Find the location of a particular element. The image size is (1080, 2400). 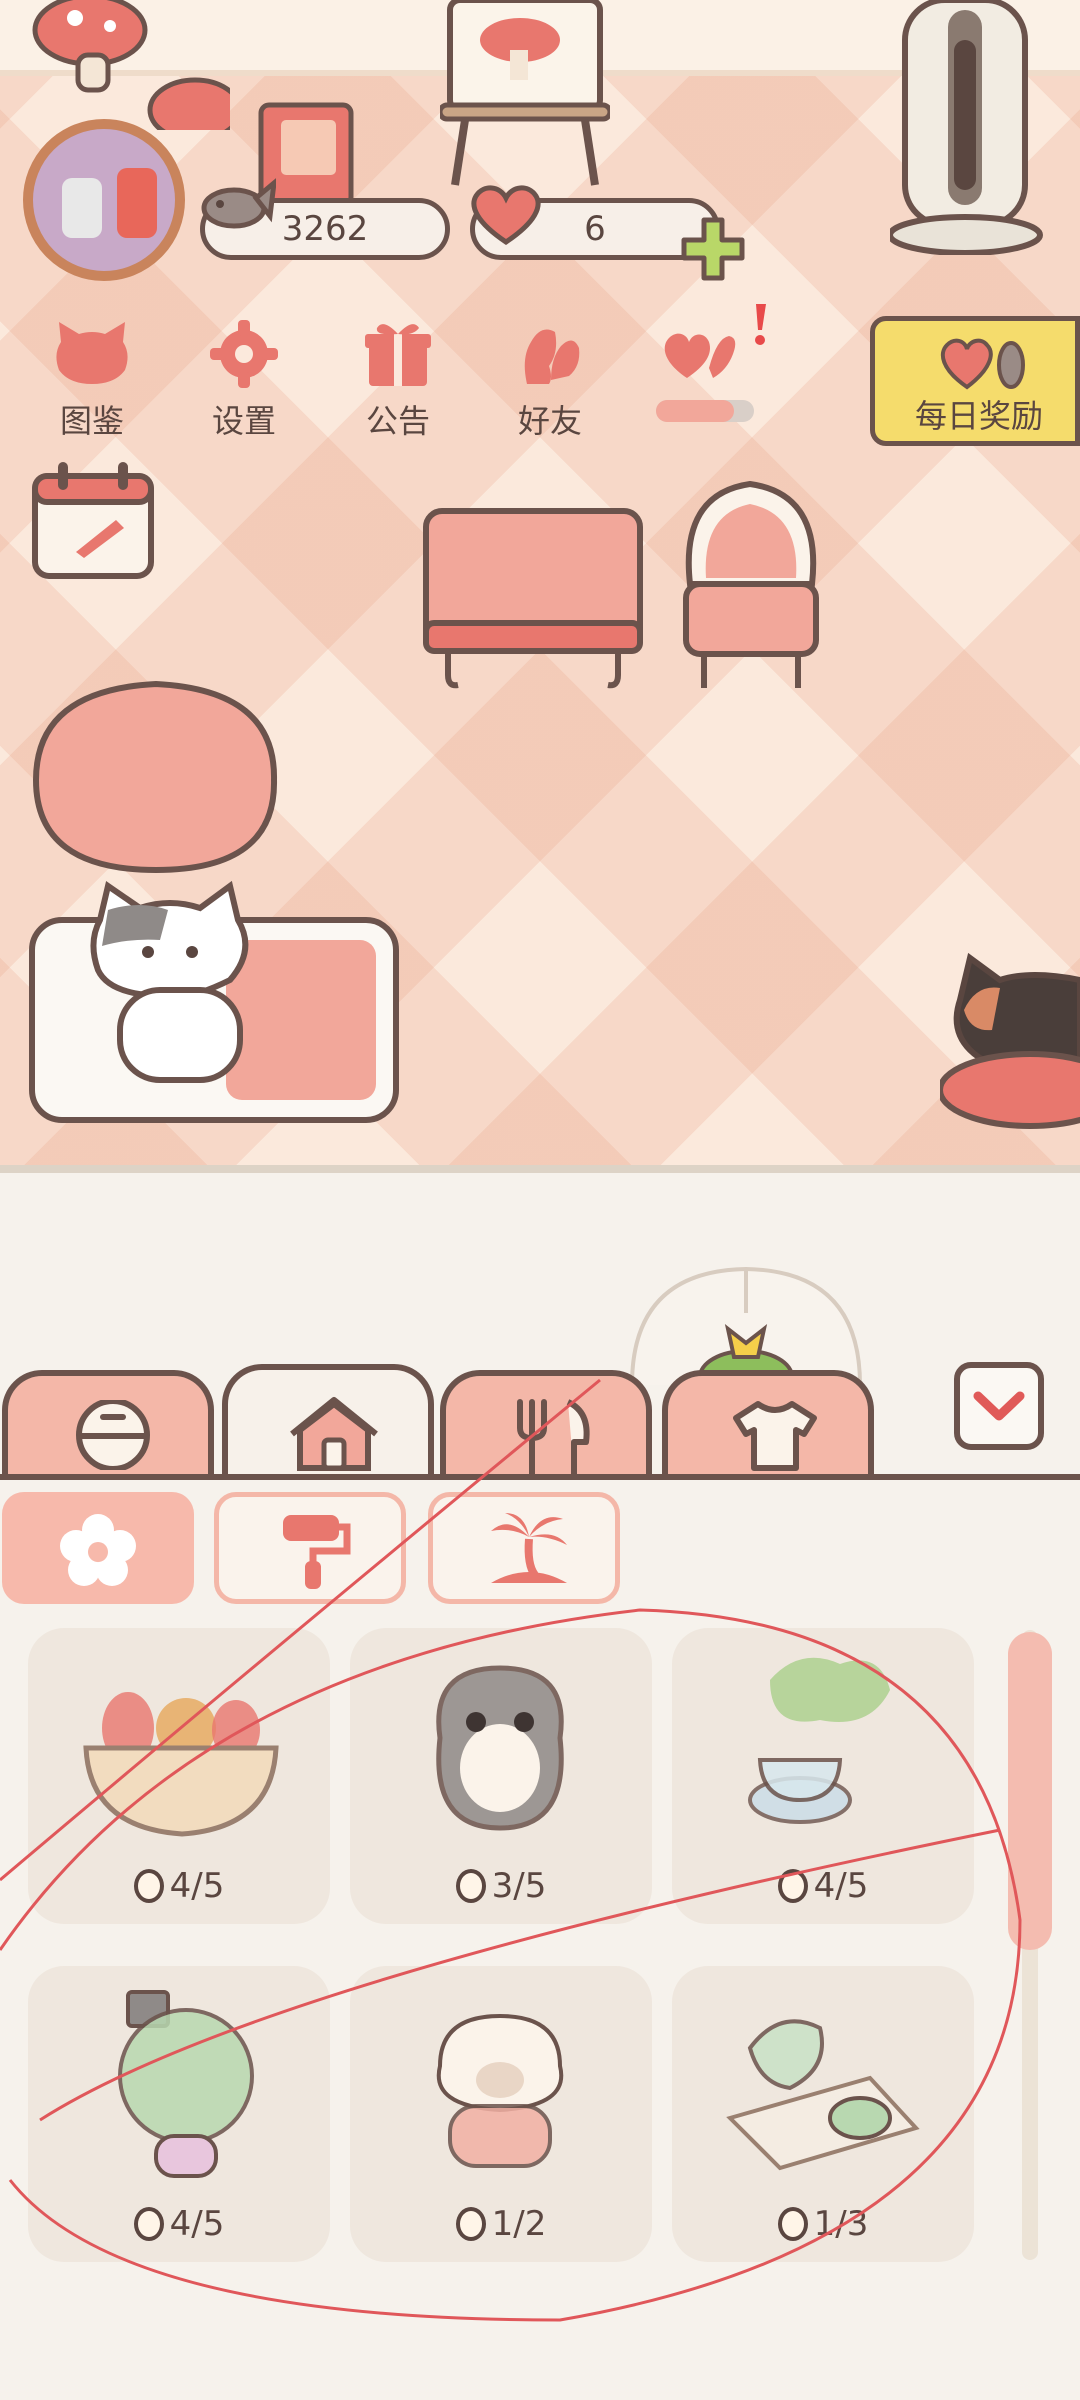

flower-icon is located at coordinates (98, 1550).